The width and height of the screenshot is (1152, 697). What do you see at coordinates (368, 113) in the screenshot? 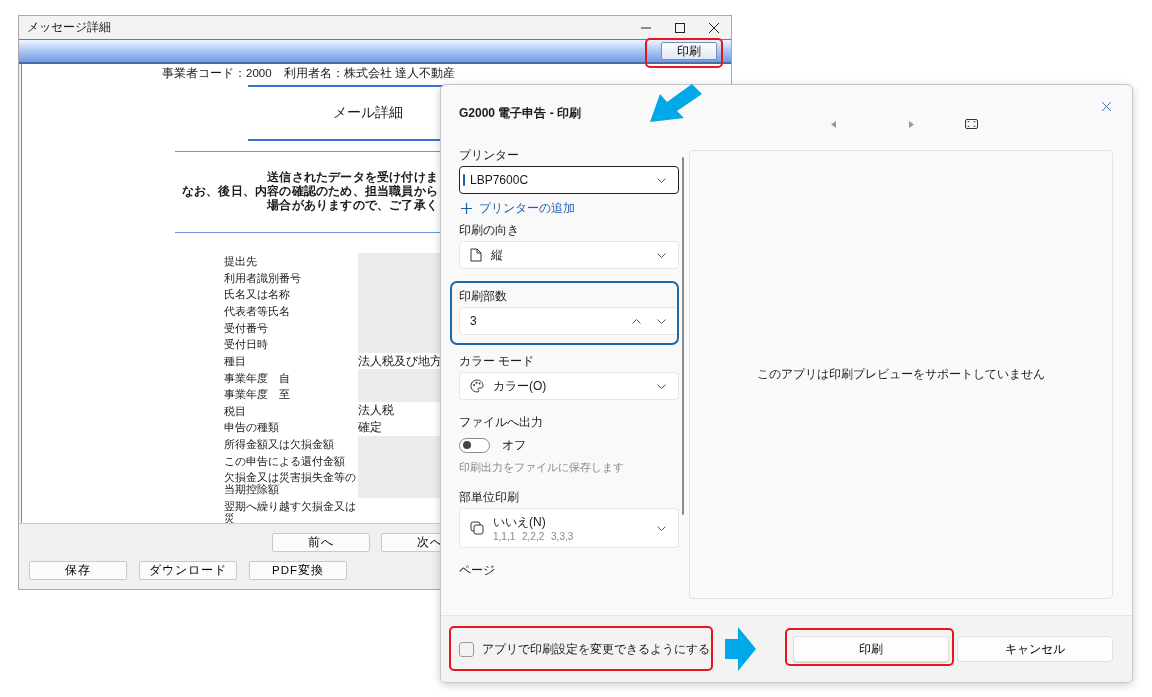
I see `page-heading: メール詳細` at bounding box center [368, 113].